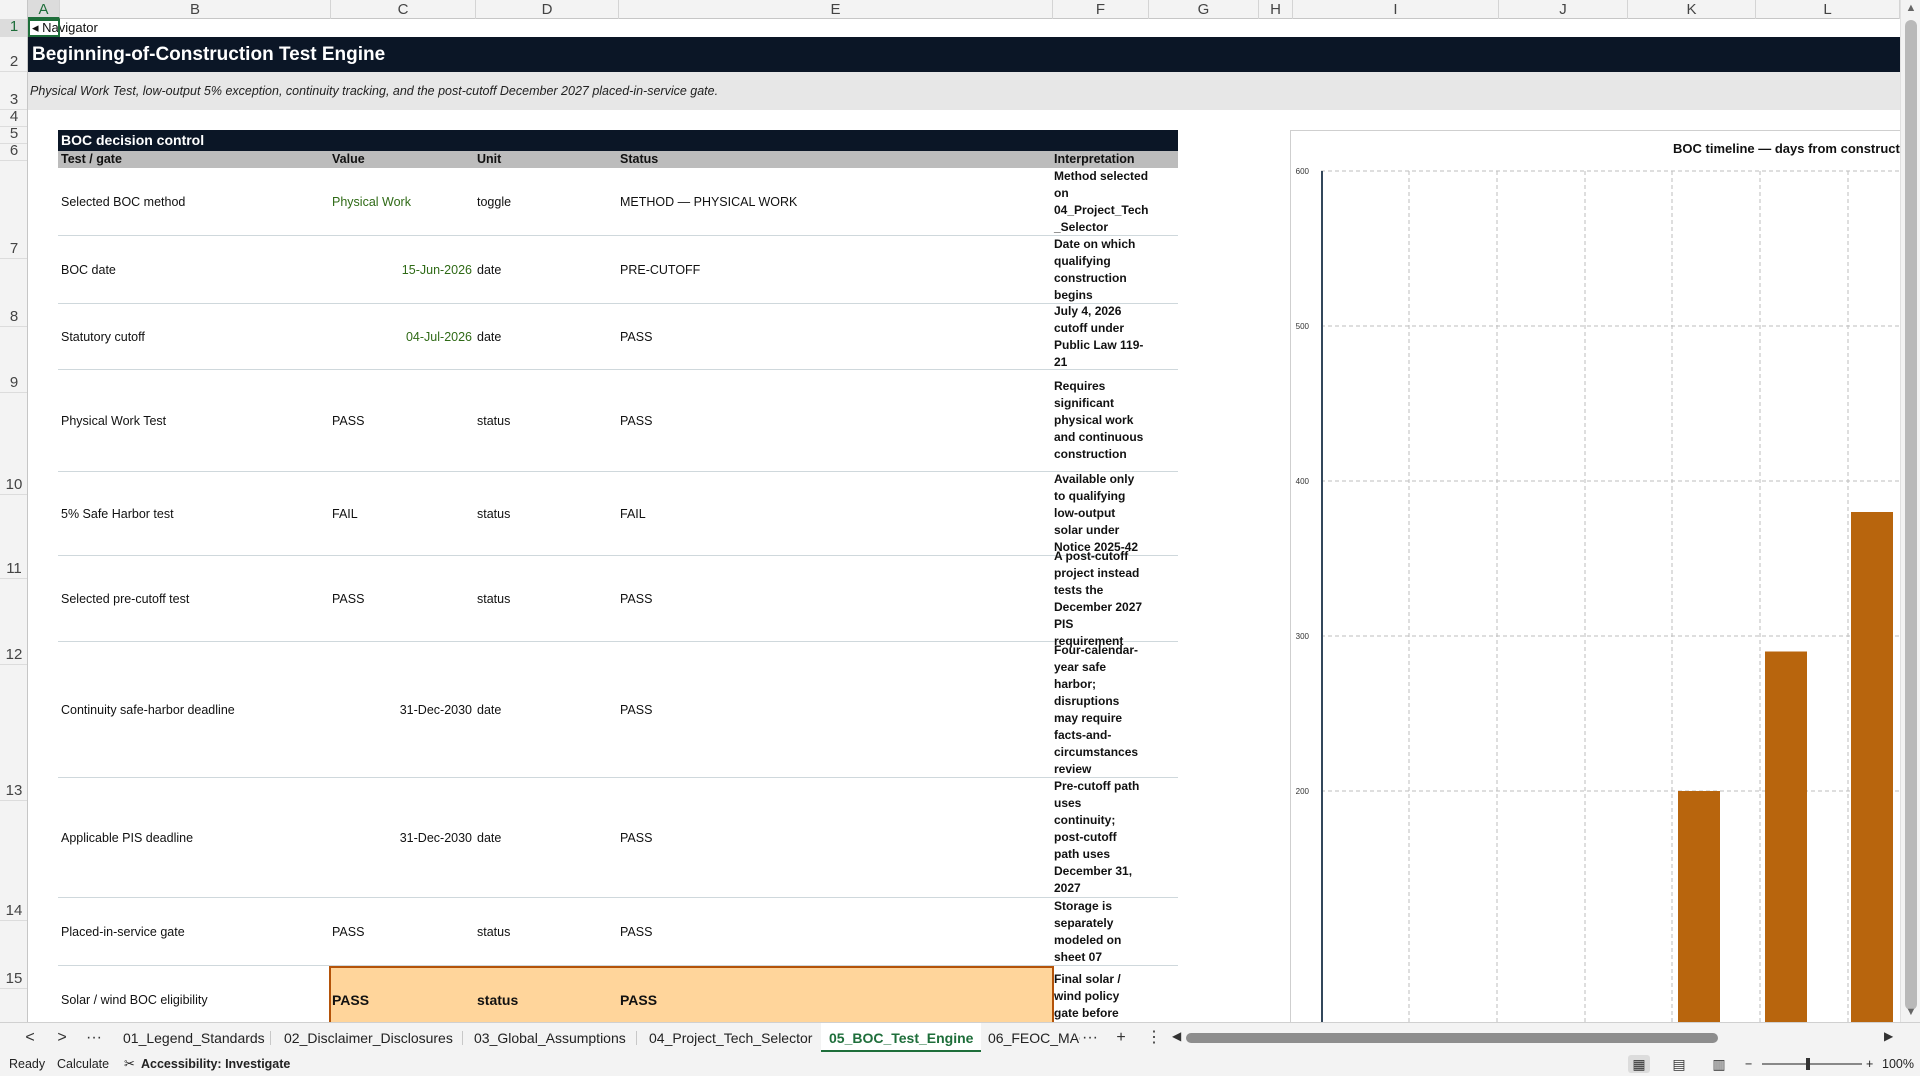 Image resolution: width=1920 pixels, height=1076 pixels. What do you see at coordinates (1452, 1038) in the screenshot?
I see `horizontal-scroll-thumb` at bounding box center [1452, 1038].